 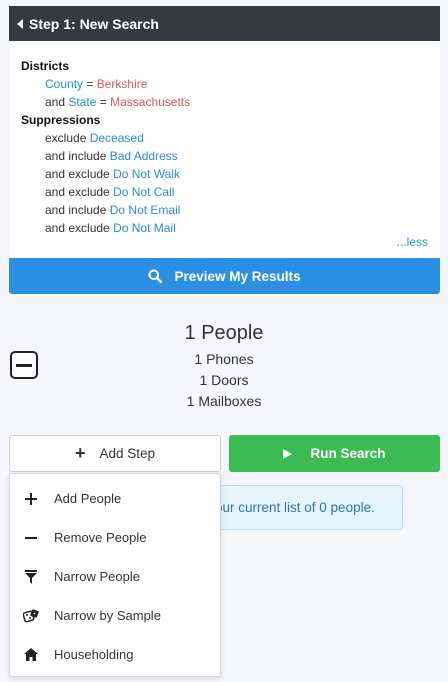 I want to click on suppression-name: Do Not Walk, so click(x=146, y=174).